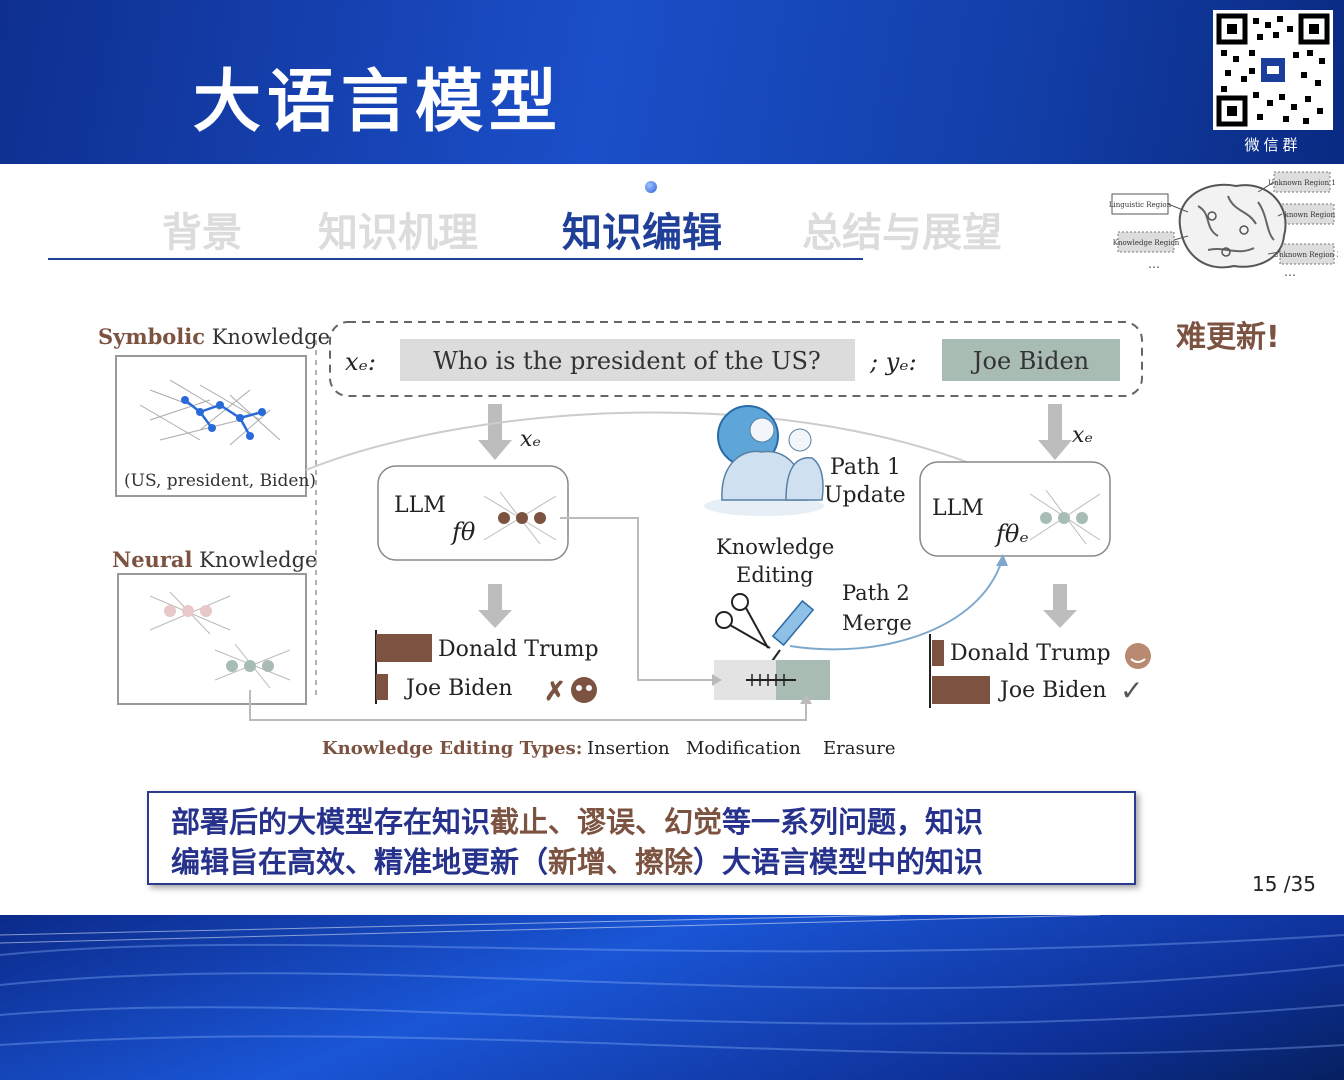 This screenshot has height=1080, width=1344. What do you see at coordinates (1138, 656) in the screenshot?
I see `happy-face-icon` at bounding box center [1138, 656].